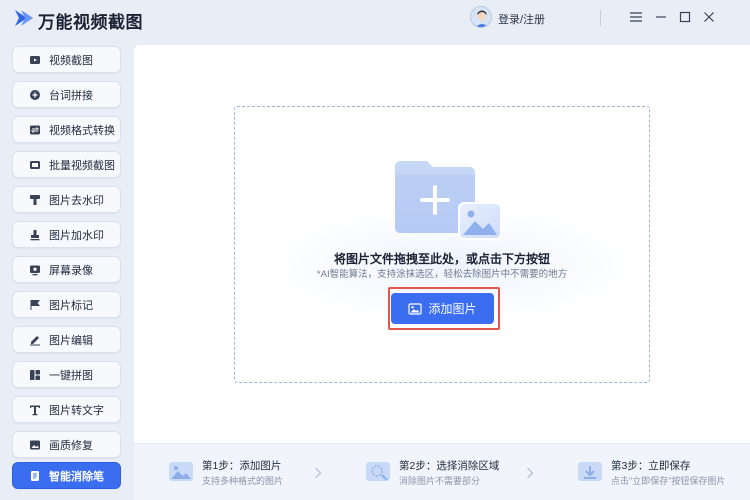 This screenshot has height=500, width=750. What do you see at coordinates (709, 17) in the screenshot?
I see `close-icon` at bounding box center [709, 17].